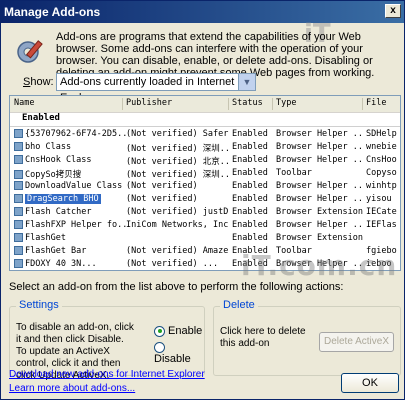 Image resolution: width=405 pixels, height=400 pixels. I want to click on addon-name-cell: FlashGet, so click(70, 238).